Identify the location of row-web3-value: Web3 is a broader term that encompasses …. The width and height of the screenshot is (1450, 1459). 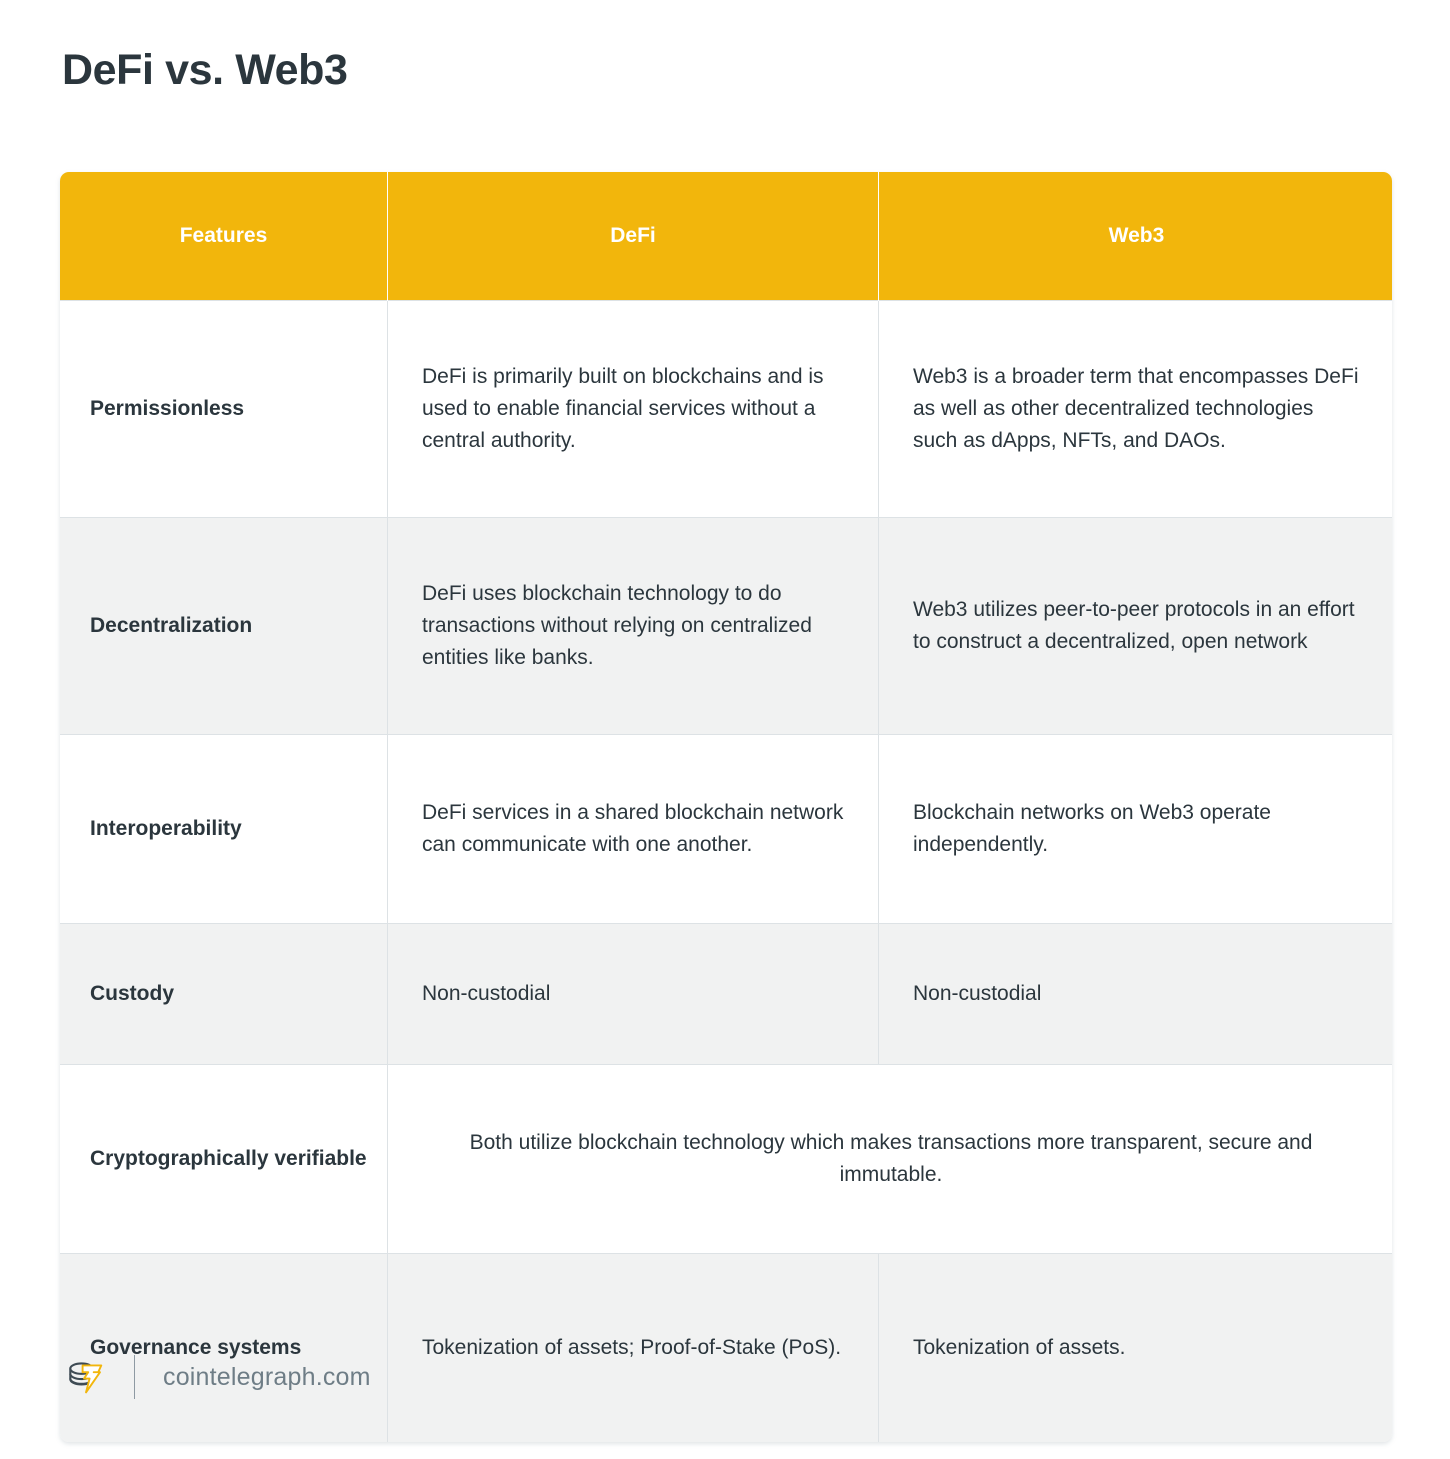
(1135, 409).